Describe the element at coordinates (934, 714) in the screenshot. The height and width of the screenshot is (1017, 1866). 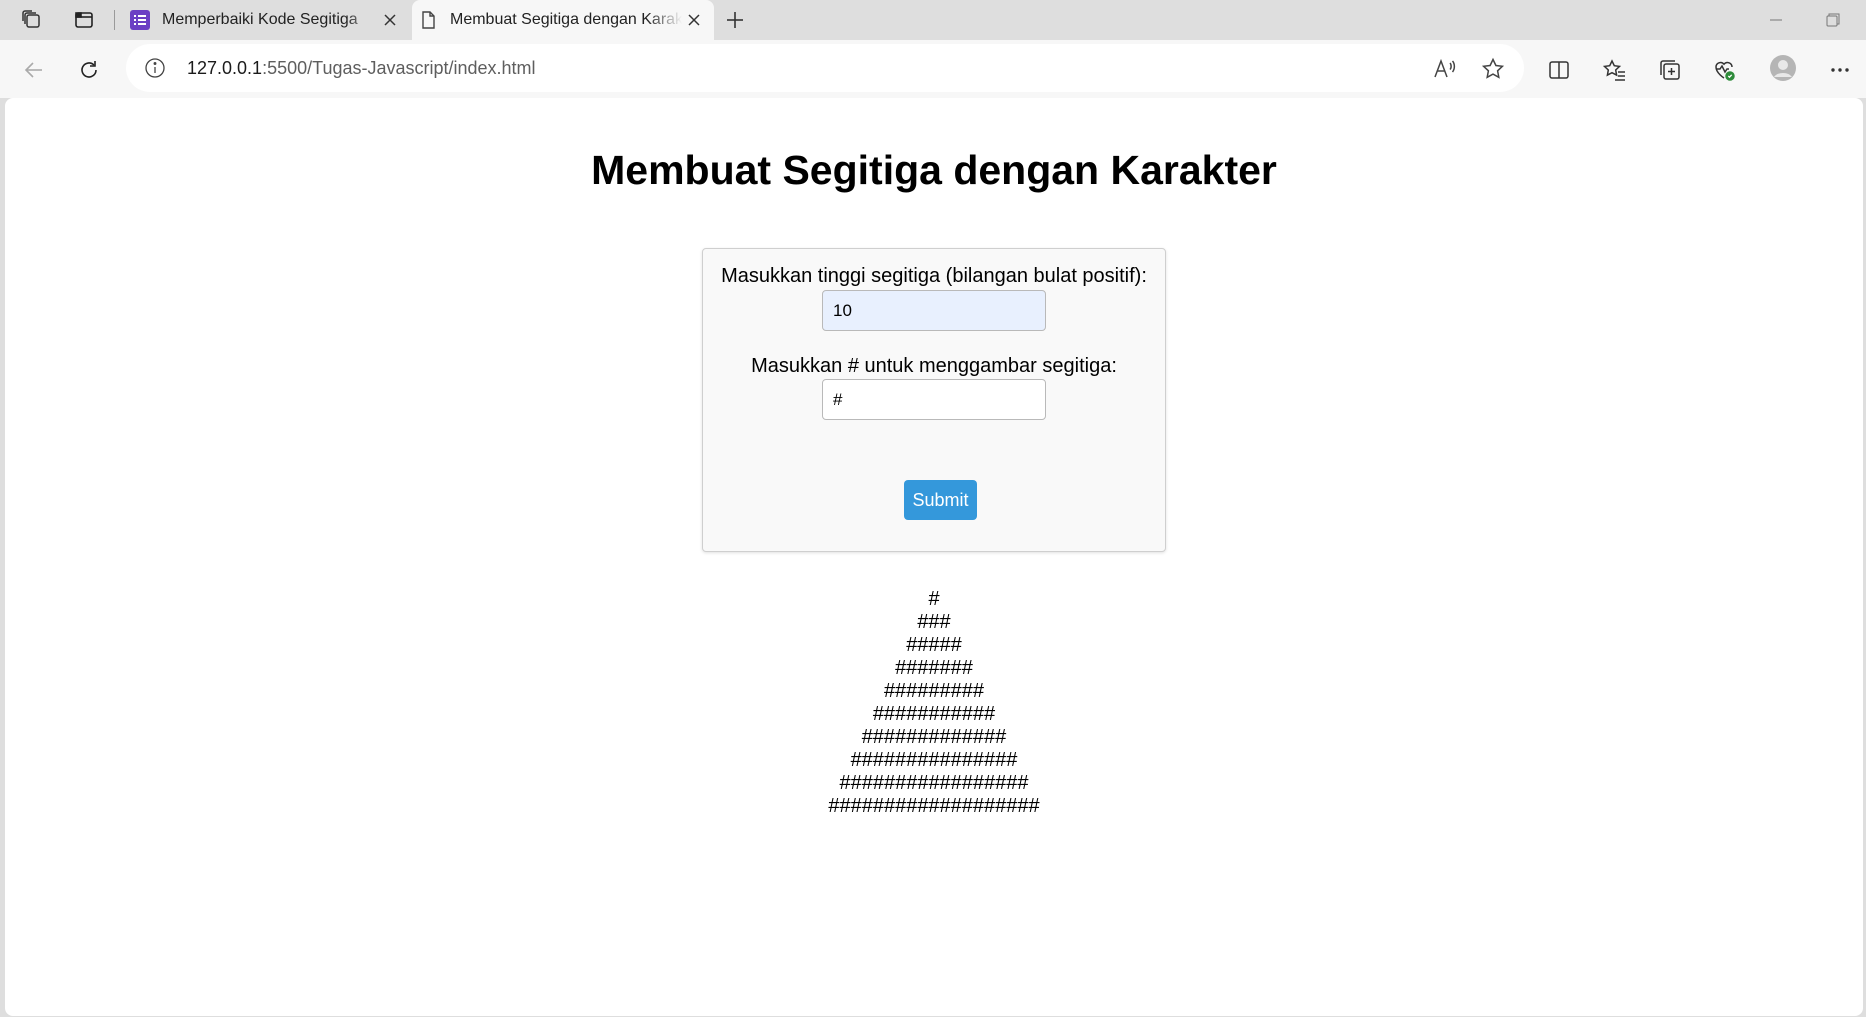
I see `triangle-row: ###########` at that location.